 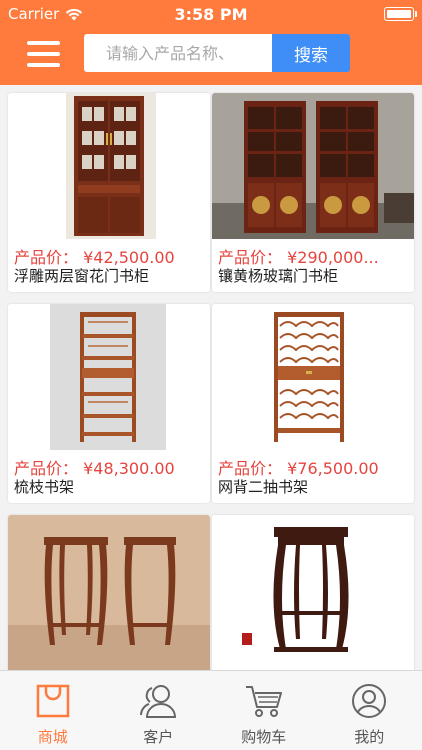 What do you see at coordinates (158, 737) in the screenshot?
I see `tab-label: 客户` at bounding box center [158, 737].